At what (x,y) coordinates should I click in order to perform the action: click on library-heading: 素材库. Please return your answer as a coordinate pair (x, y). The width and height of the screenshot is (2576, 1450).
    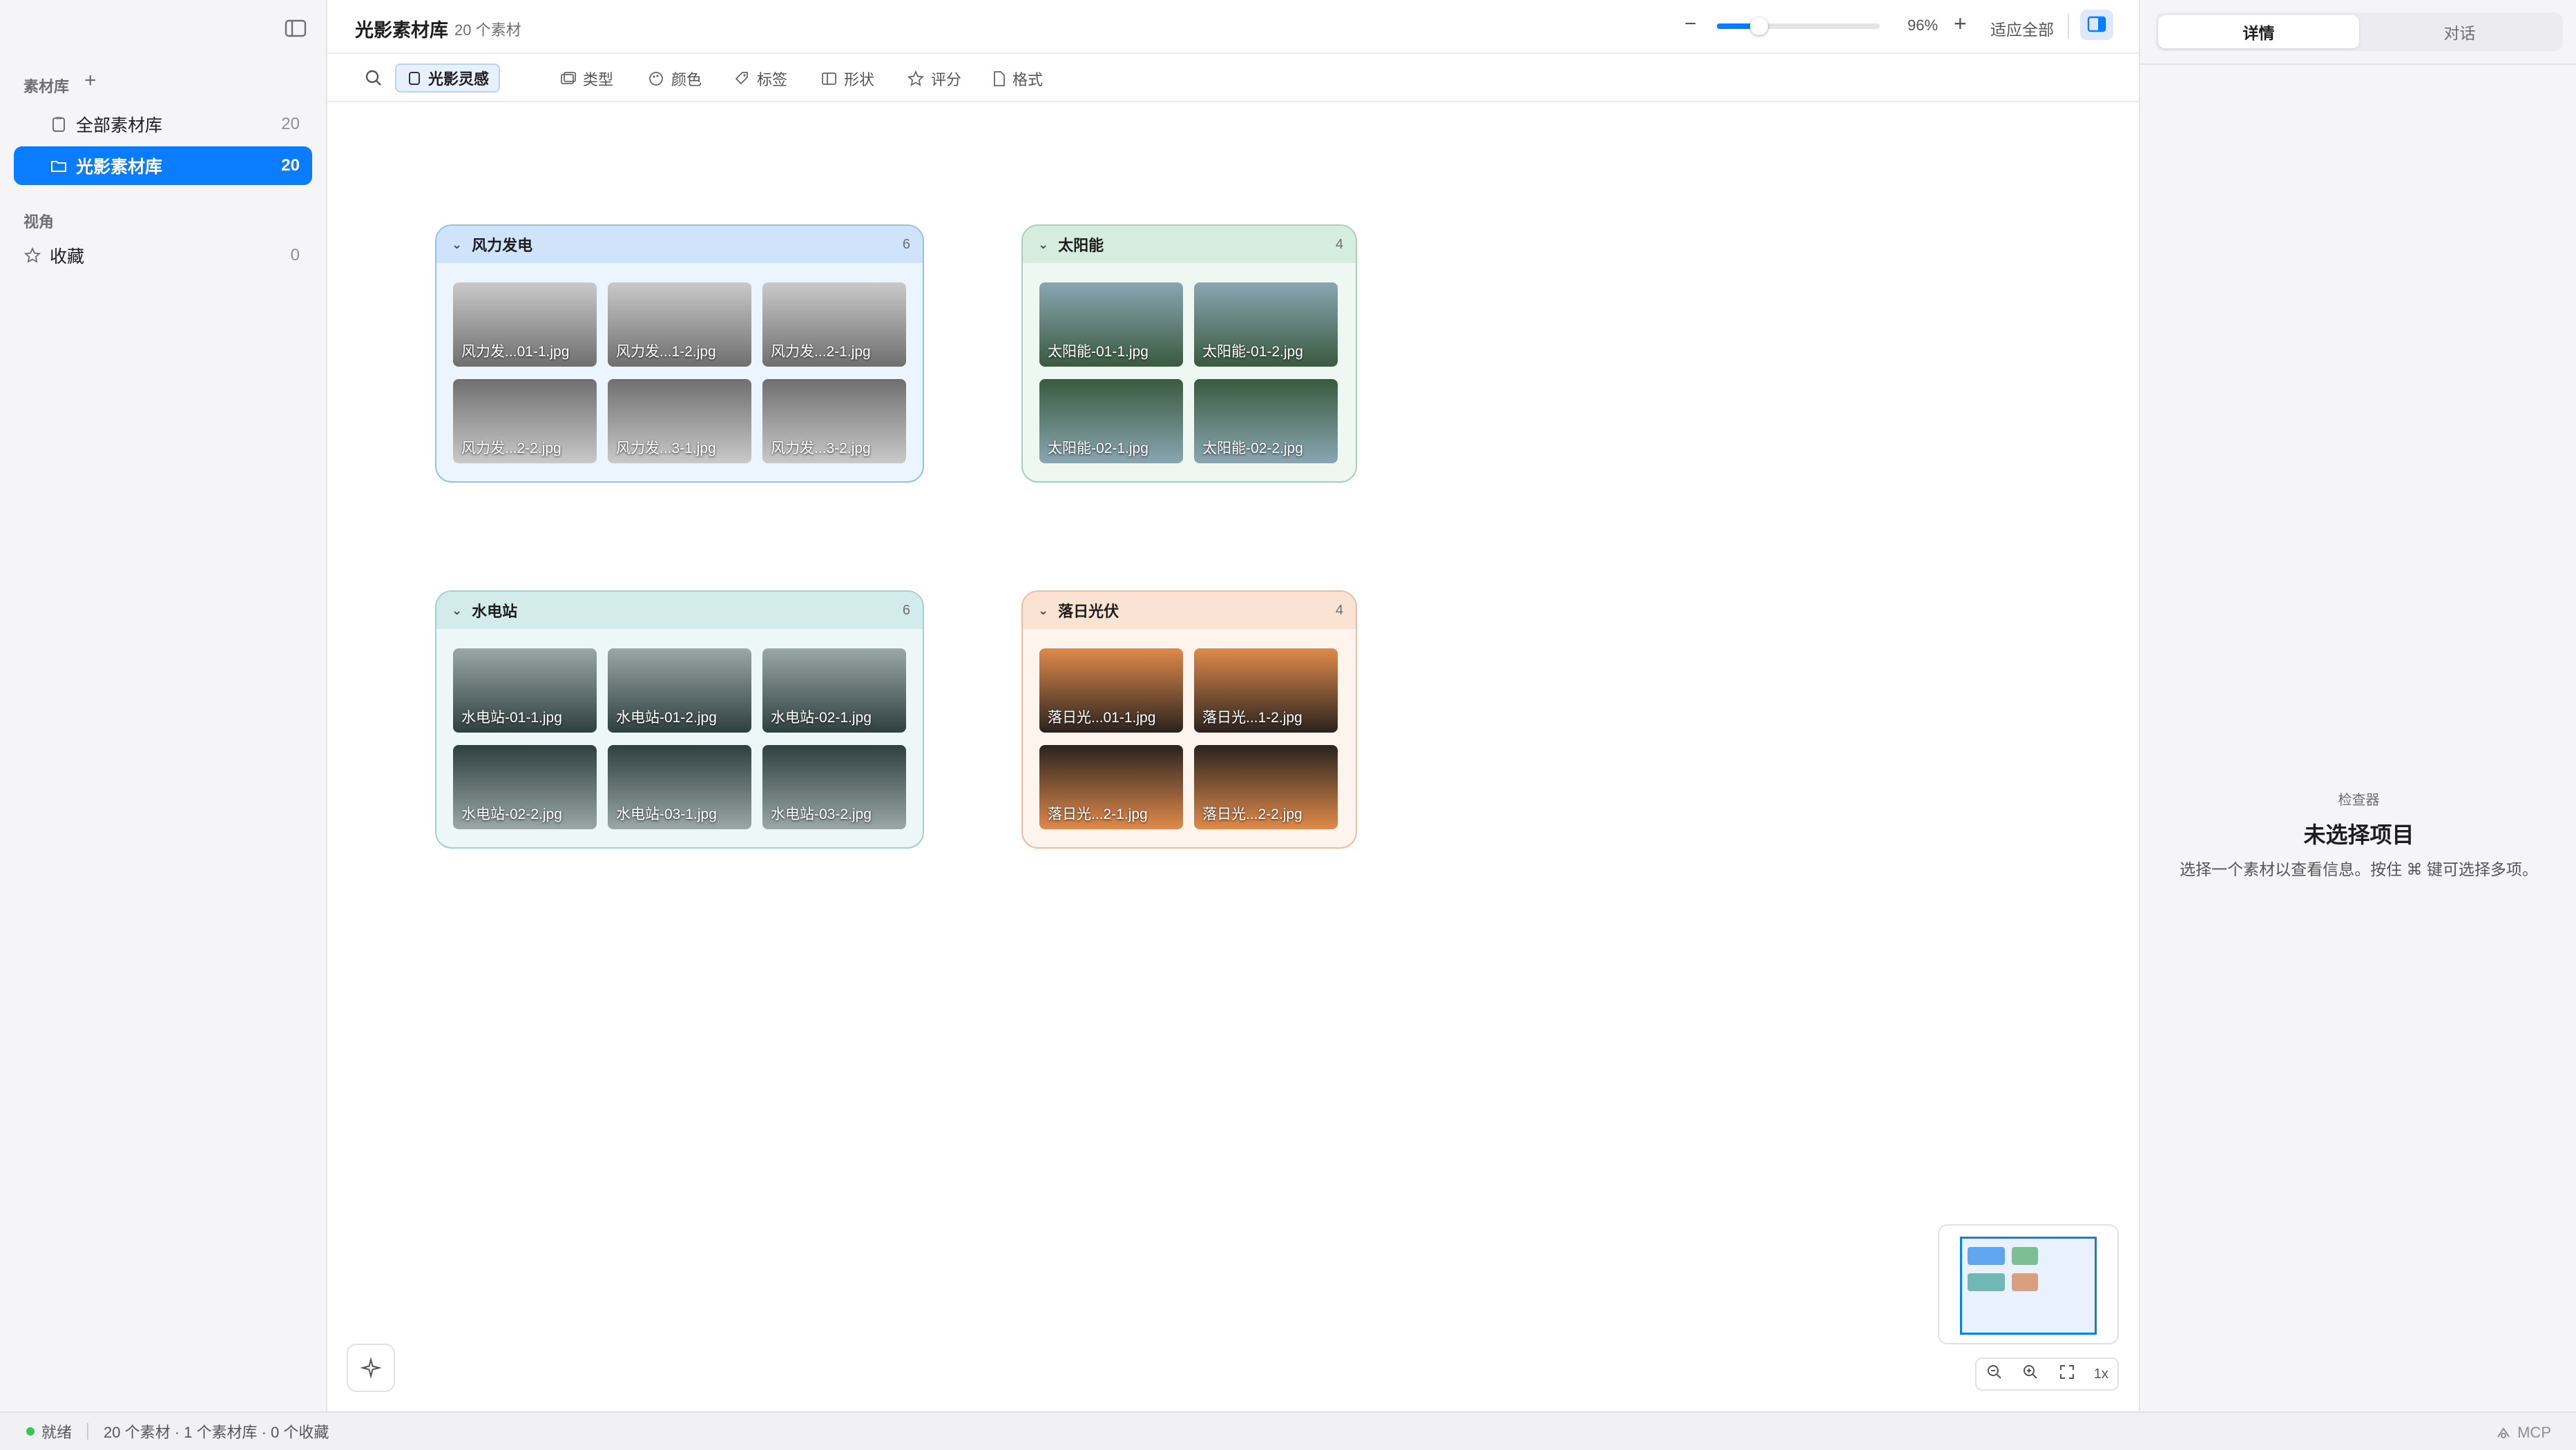
    Looking at the image, I should click on (46, 86).